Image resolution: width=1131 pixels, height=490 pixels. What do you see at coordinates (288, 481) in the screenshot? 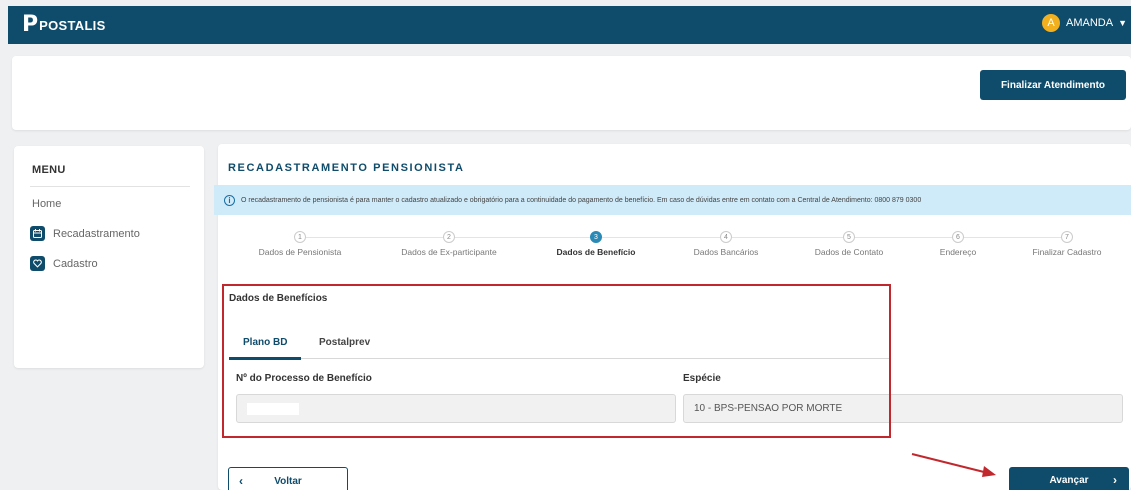
I see `voltar-label: Voltar` at bounding box center [288, 481].